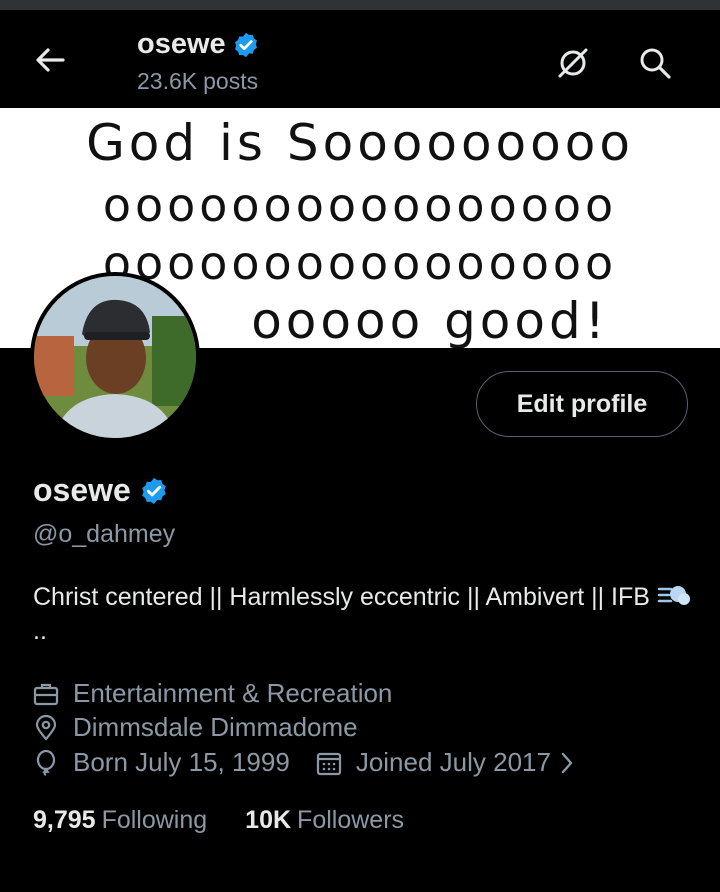 This screenshot has width=720, height=892. I want to click on posts-count: 23.6K, so click(167, 81).